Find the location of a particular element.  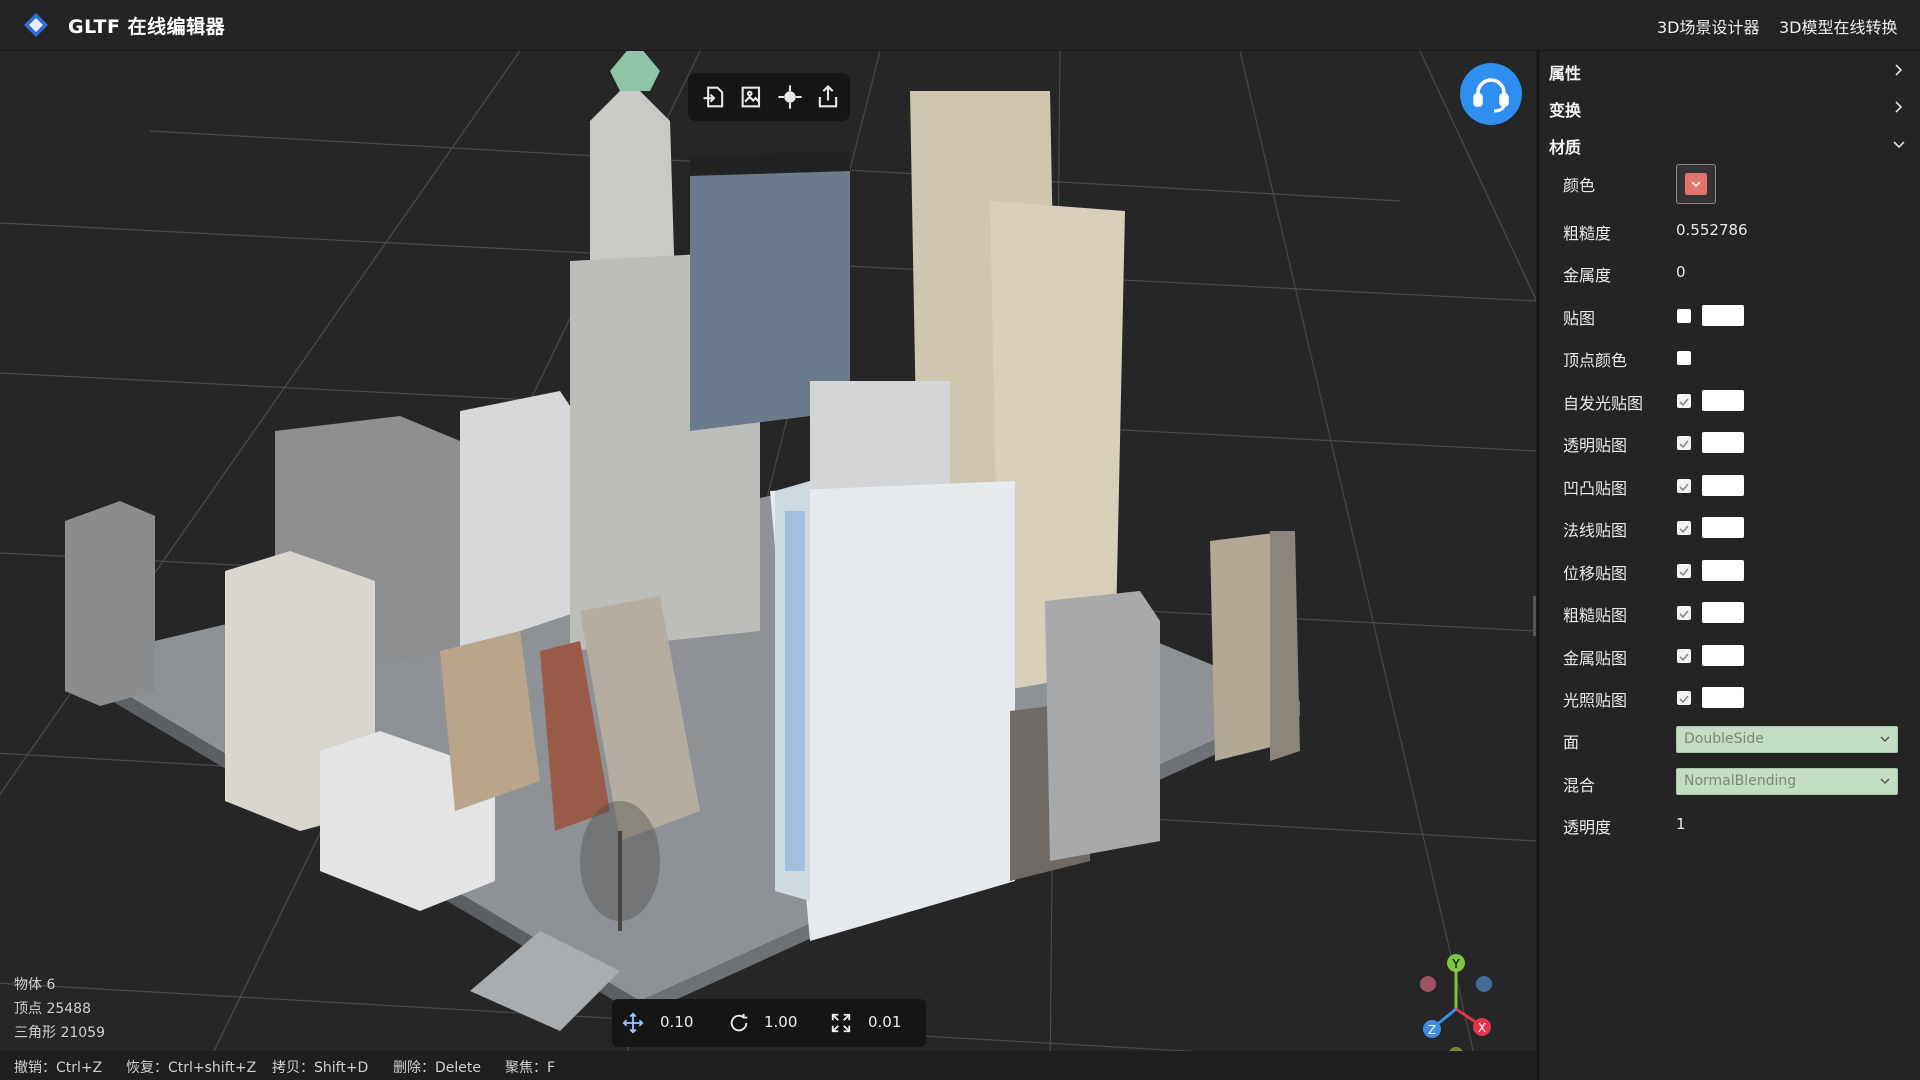

light-map-texture-slot is located at coordinates (1723, 697).